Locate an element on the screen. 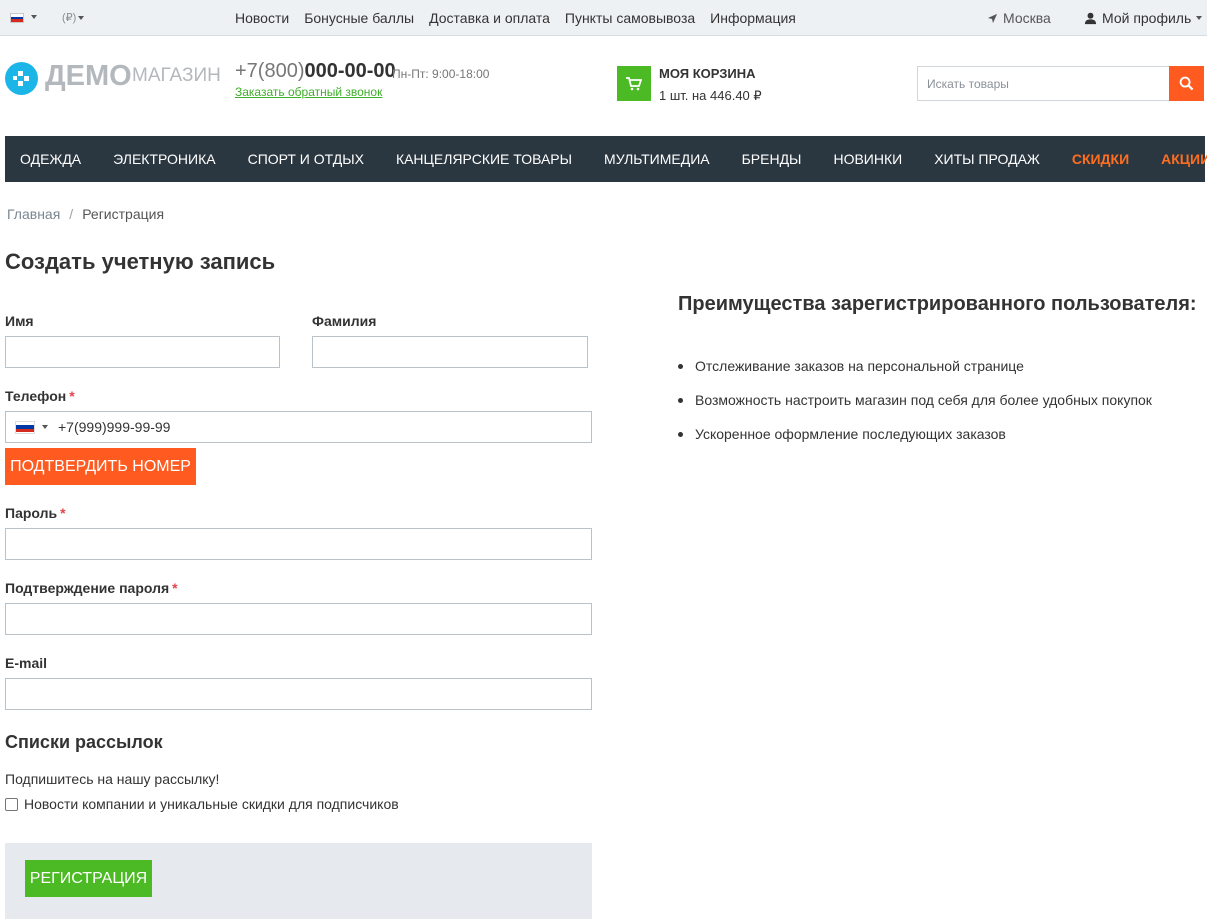 The height and width of the screenshot is (919, 1207). nav-item-stationery: КАНЦЕЛЯРСКИЕ ТОВАРЫ is located at coordinates (484, 159).